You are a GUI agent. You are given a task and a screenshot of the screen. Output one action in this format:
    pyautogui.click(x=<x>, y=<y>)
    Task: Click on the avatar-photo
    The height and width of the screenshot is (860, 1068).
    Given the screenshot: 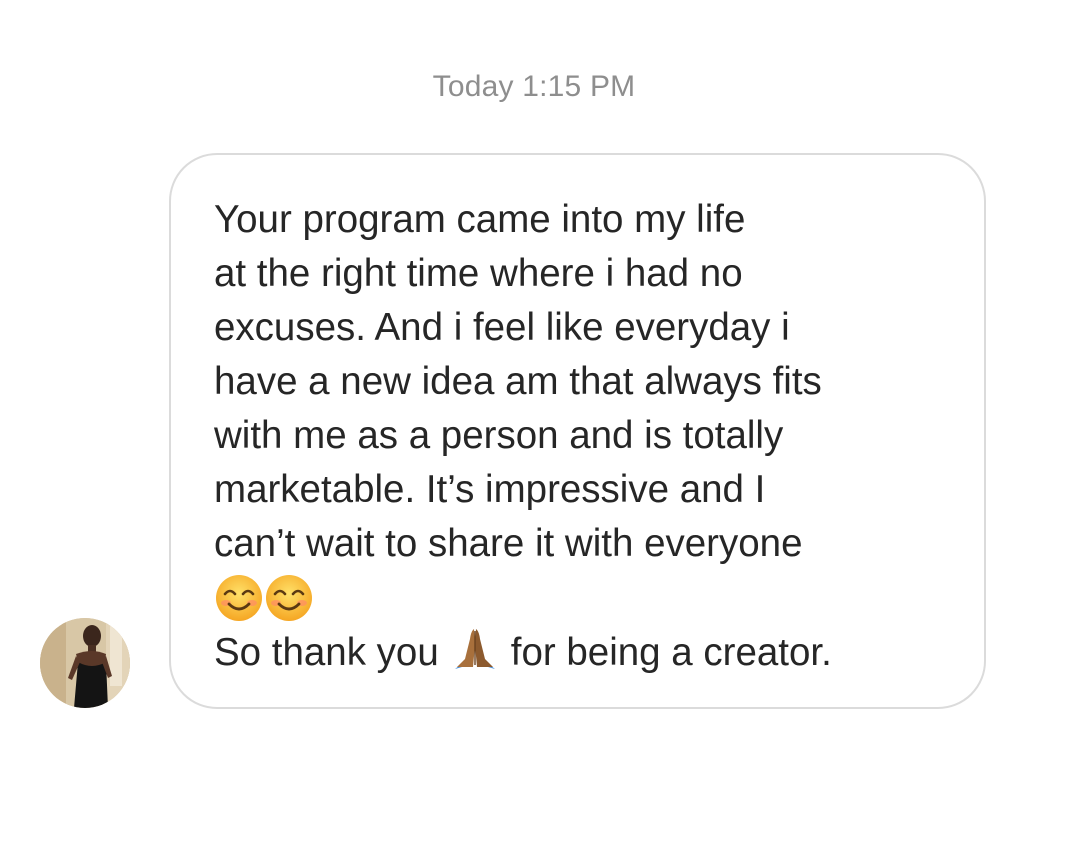 What is the action you would take?
    pyautogui.click(x=85, y=663)
    